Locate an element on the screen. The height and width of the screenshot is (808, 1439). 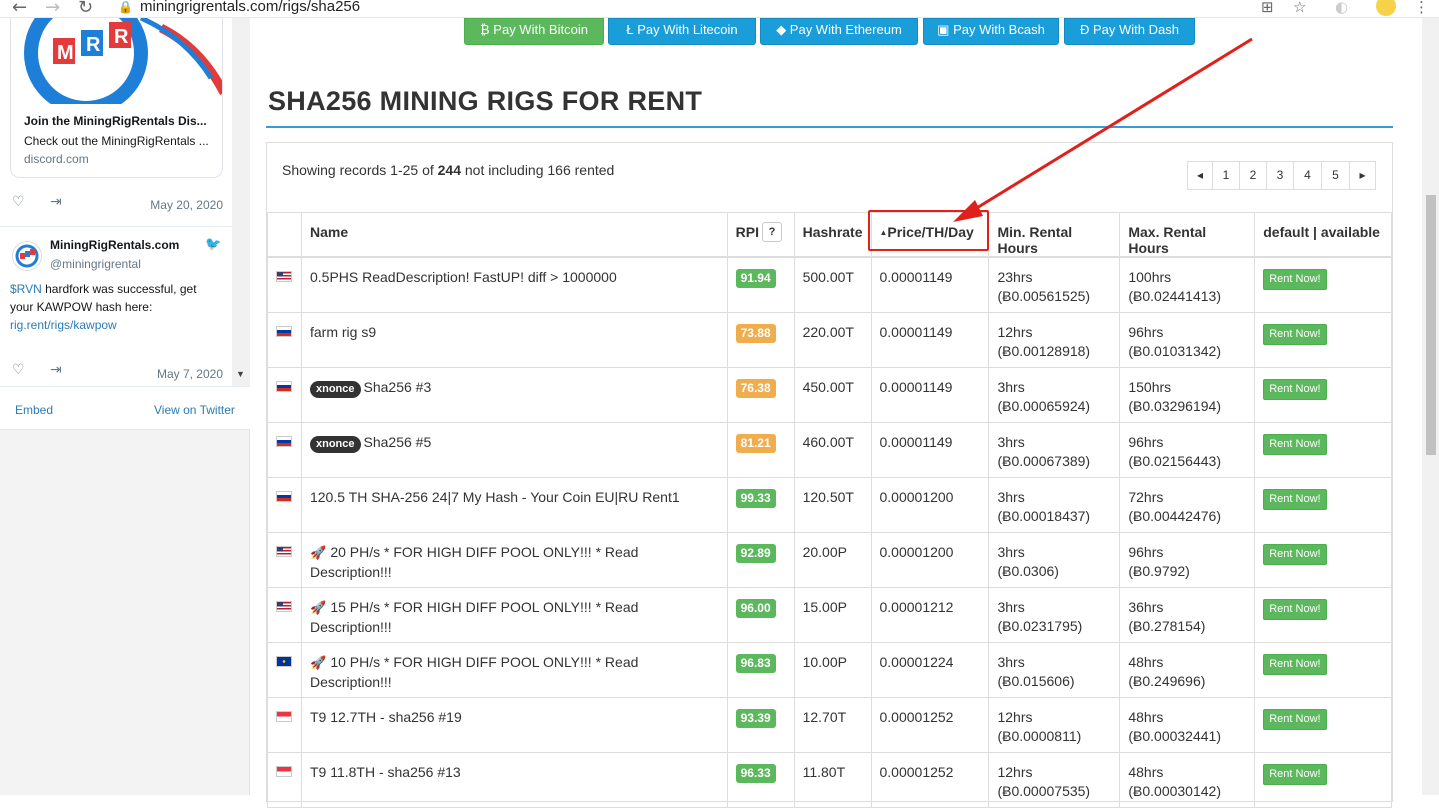
cashtag-link: $RVN is located at coordinates (26, 289).